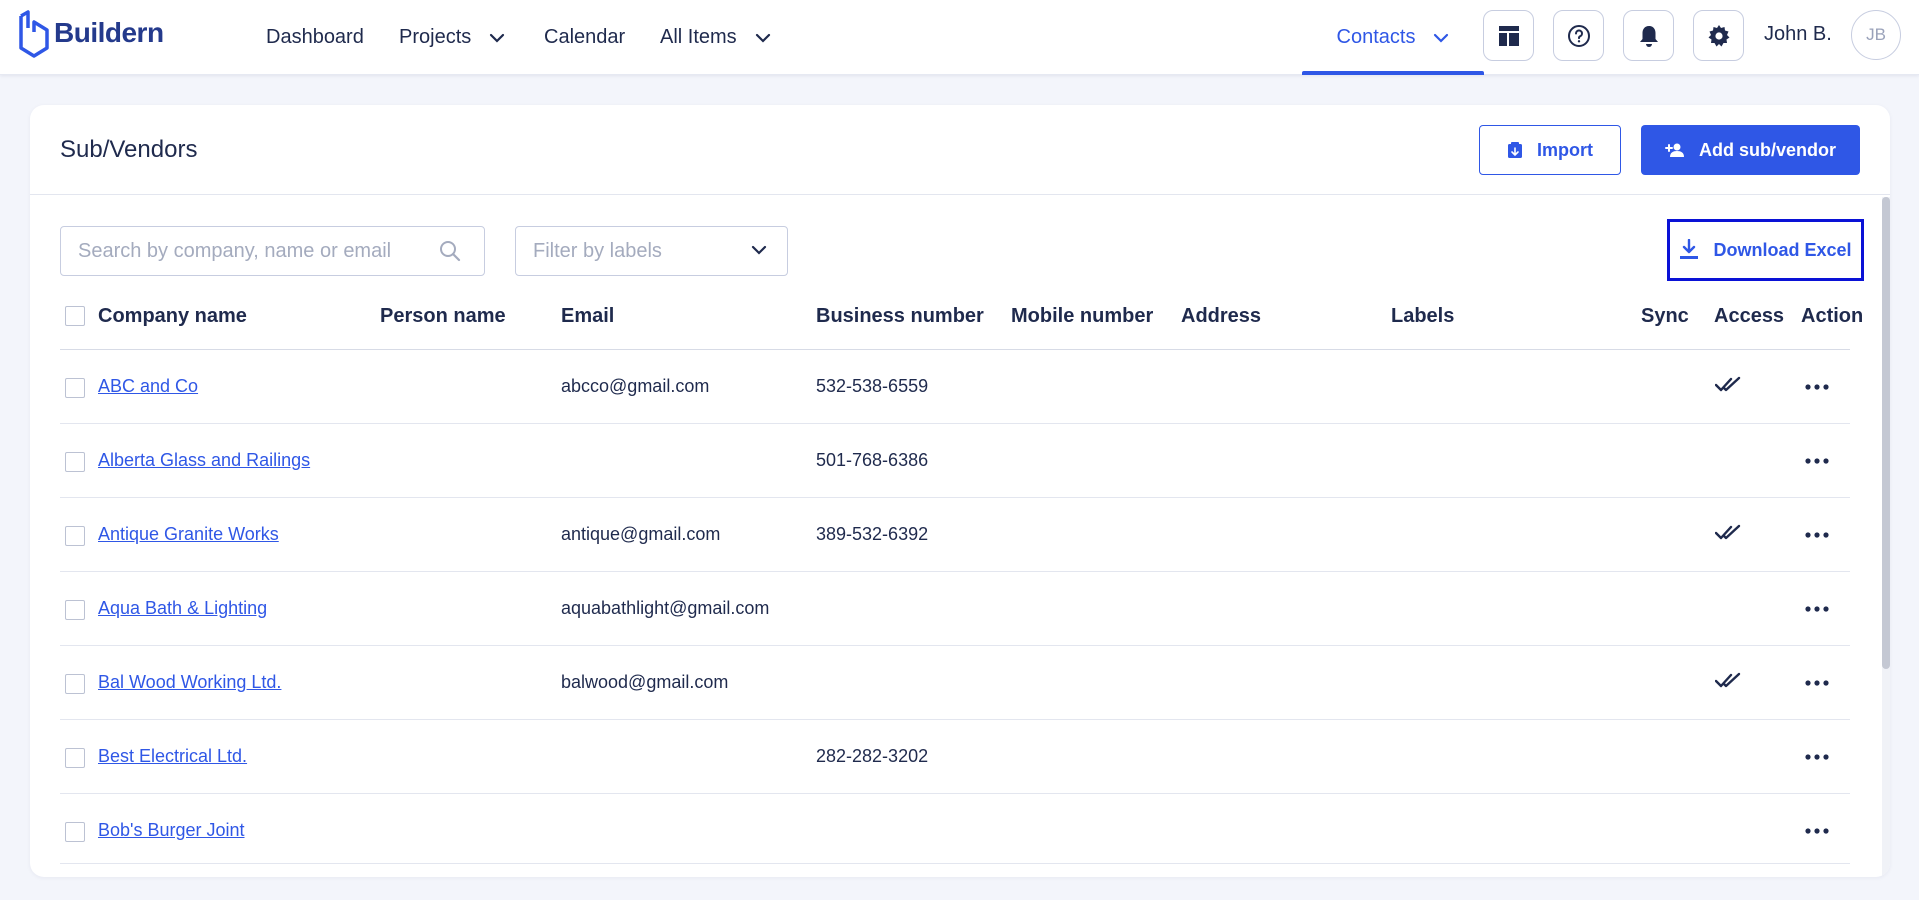 The image size is (1919, 900). Describe the element at coordinates (1886, 433) in the screenshot. I see `scrollbar-thumb` at that location.